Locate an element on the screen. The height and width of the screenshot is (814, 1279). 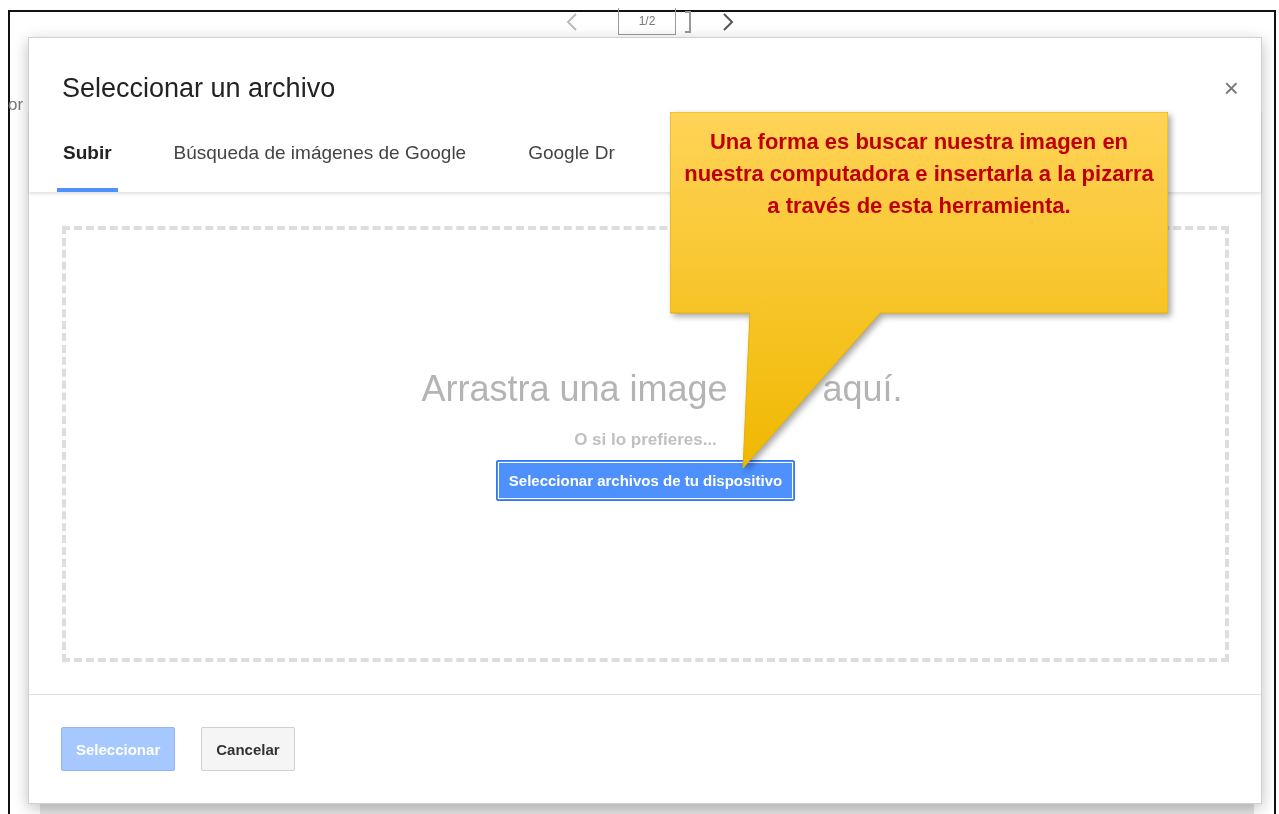
tab: Subir is located at coordinates (87, 167).